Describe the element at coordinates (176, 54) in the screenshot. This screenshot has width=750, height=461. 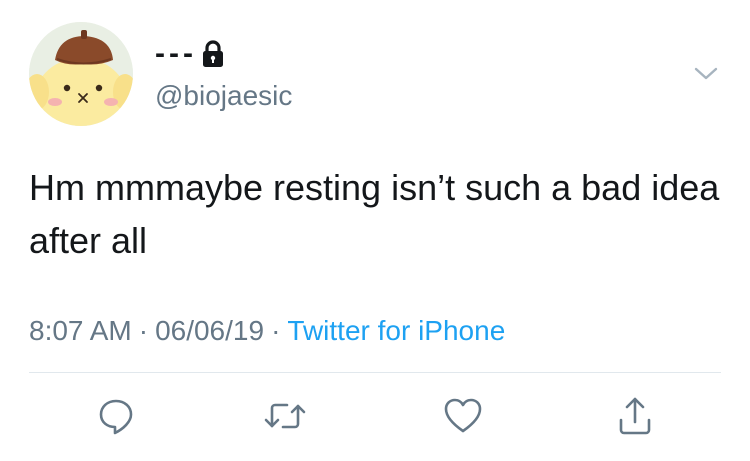
I see `display-name: ---` at that location.